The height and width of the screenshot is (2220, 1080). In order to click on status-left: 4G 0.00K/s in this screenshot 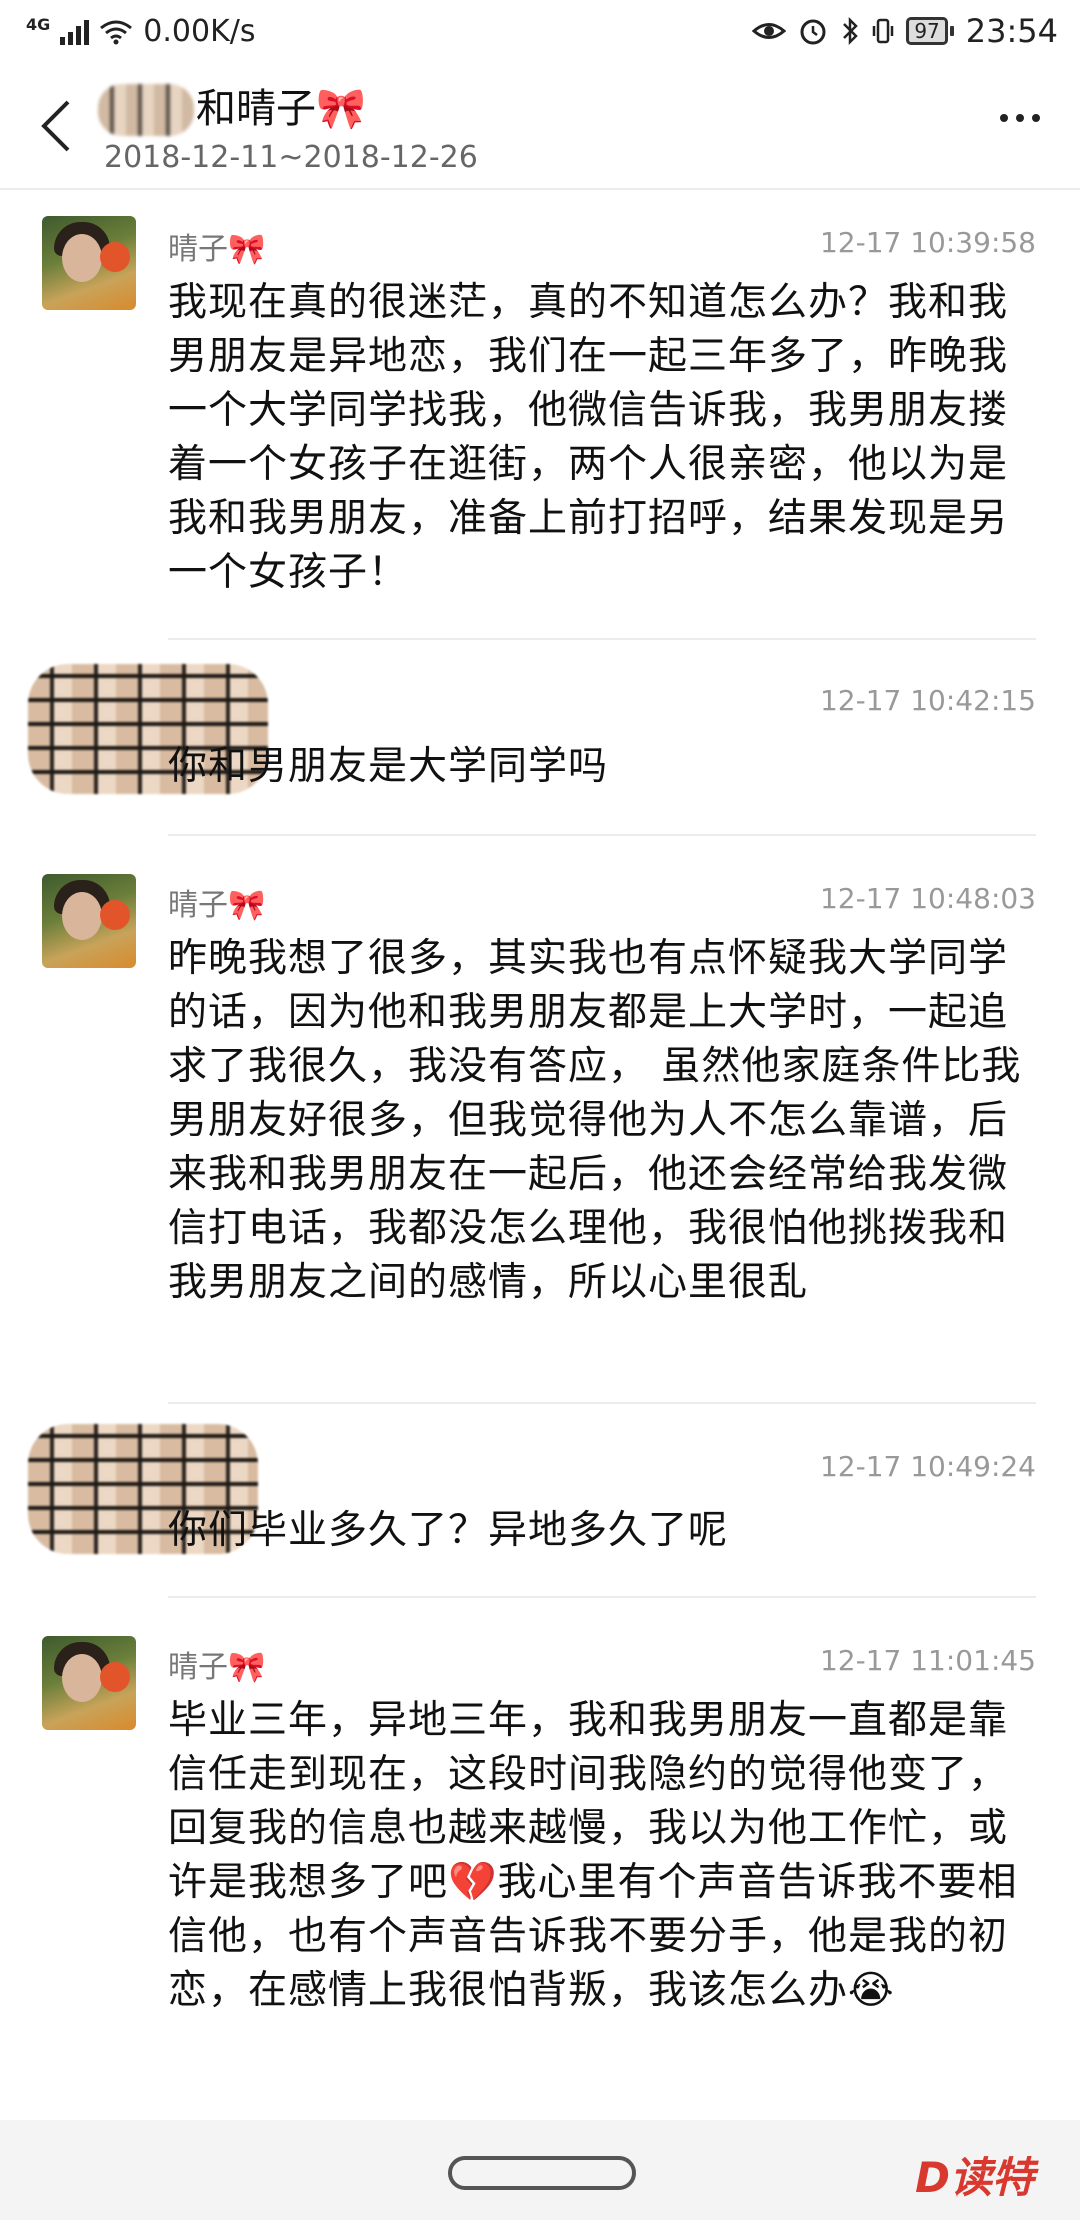, I will do `click(140, 31)`.